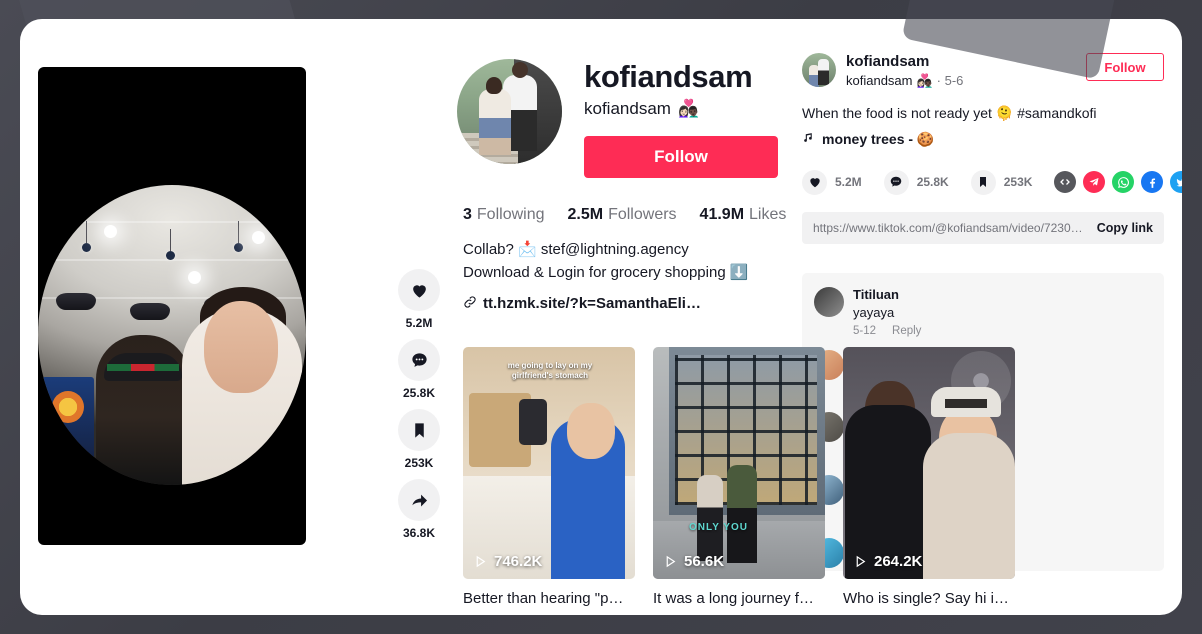 The width and height of the screenshot is (1202, 634). Describe the element at coordinates (848, 182) in the screenshot. I see `post-like-count: 5.2M` at that location.